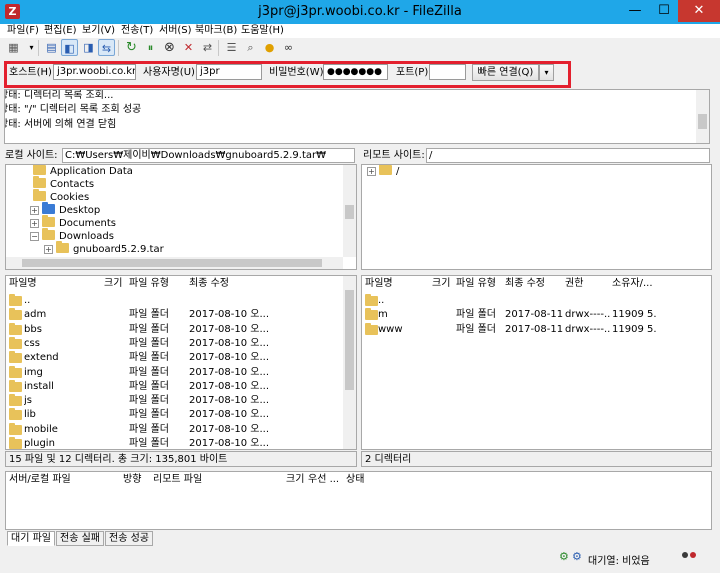  What do you see at coordinates (150, 47) in the screenshot?
I see `process-queue-icon: ⏸` at bounding box center [150, 47].